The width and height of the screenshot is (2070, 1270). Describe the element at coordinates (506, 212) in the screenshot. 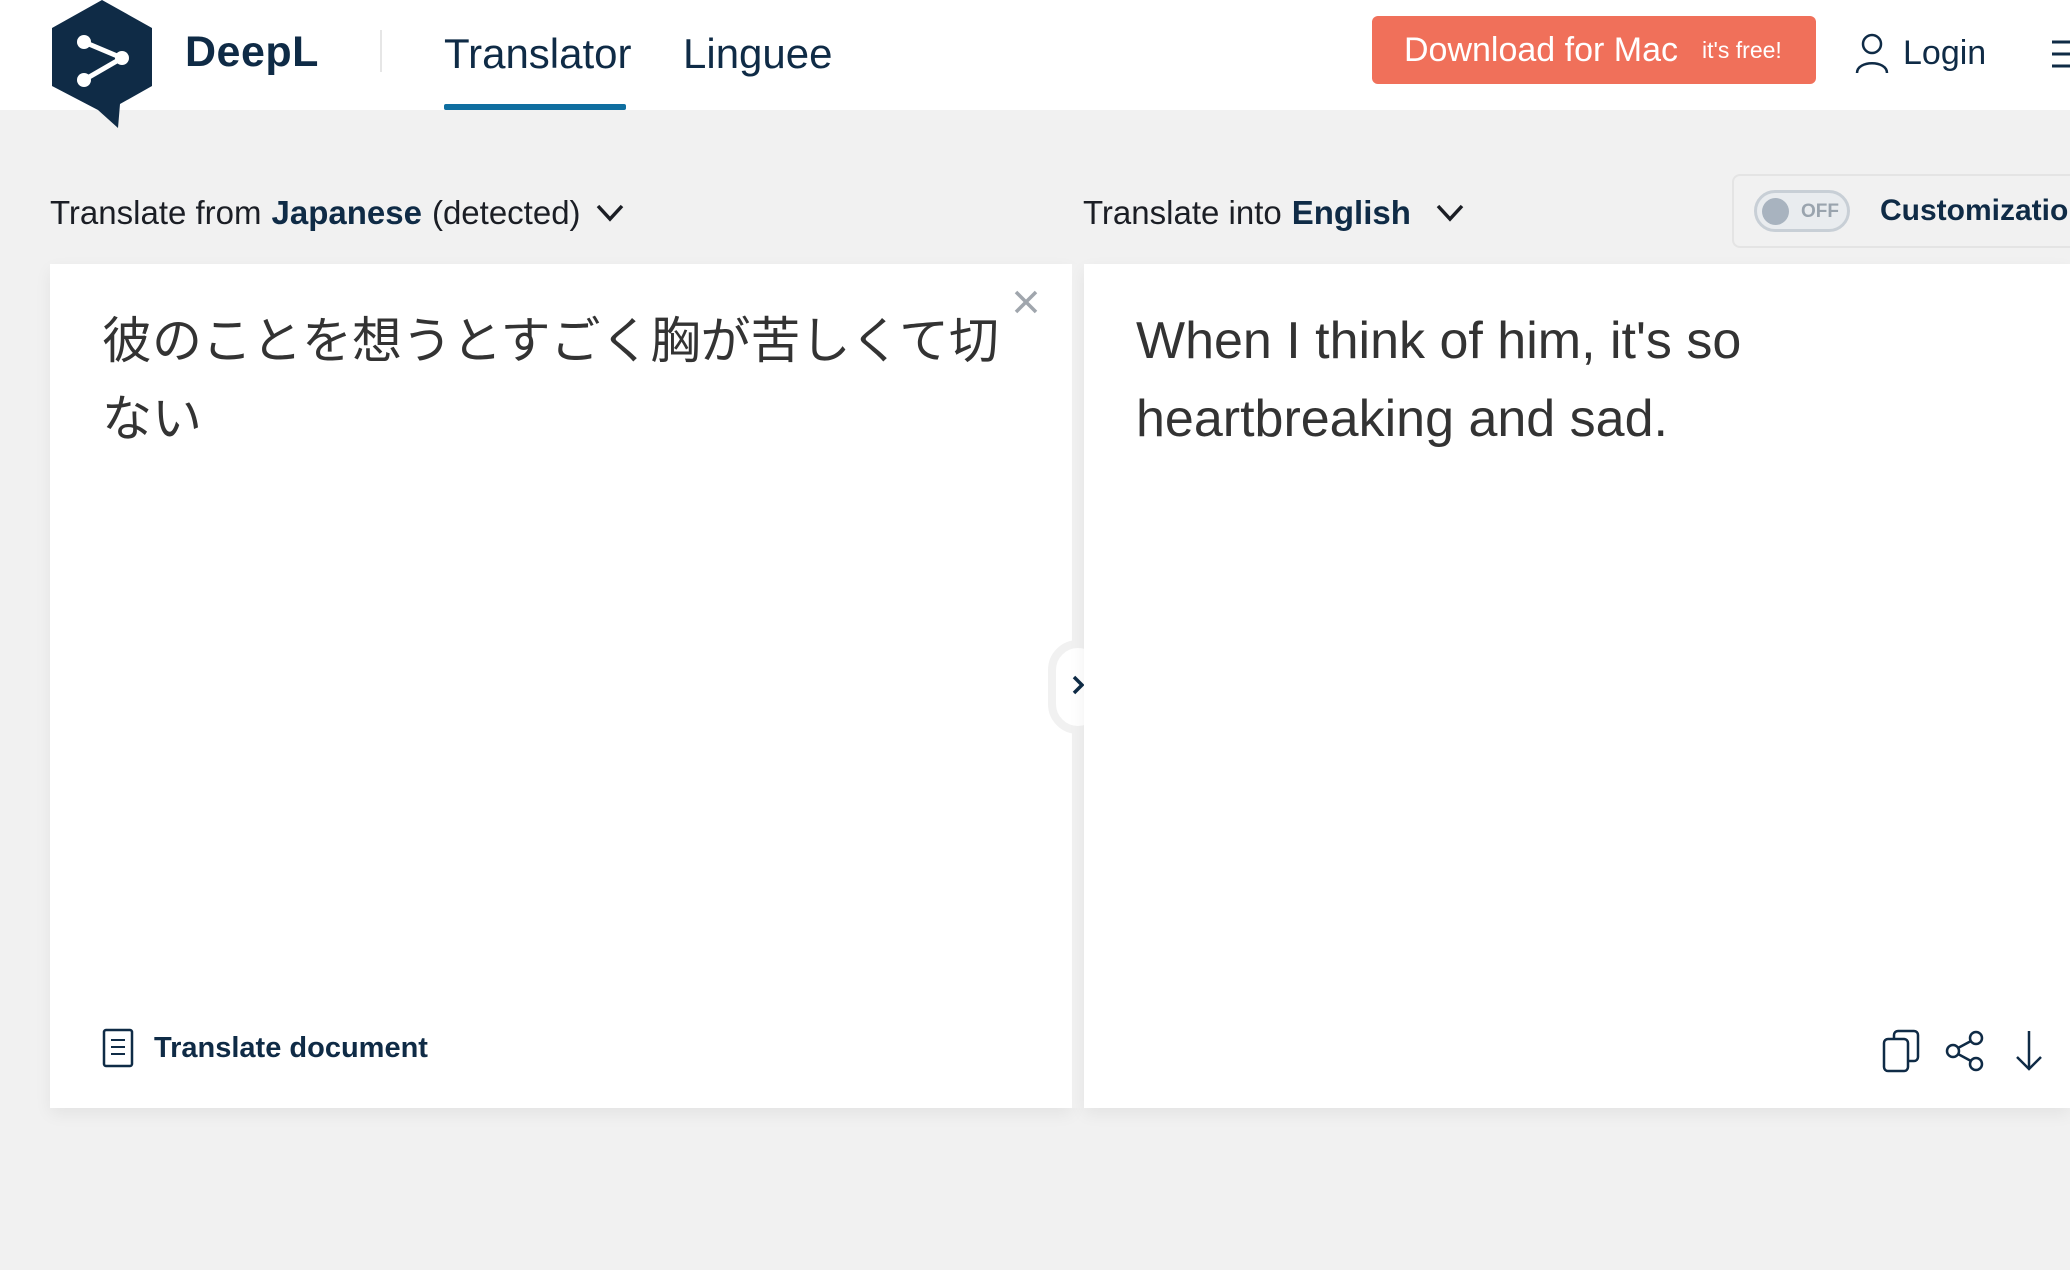

I see `detected-label: (detected)` at that location.